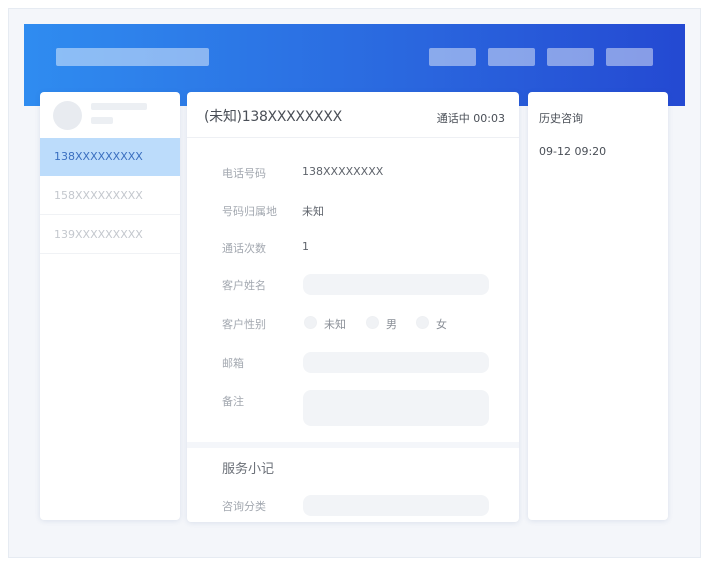  I want to click on app-logo-placeholder, so click(132, 57).